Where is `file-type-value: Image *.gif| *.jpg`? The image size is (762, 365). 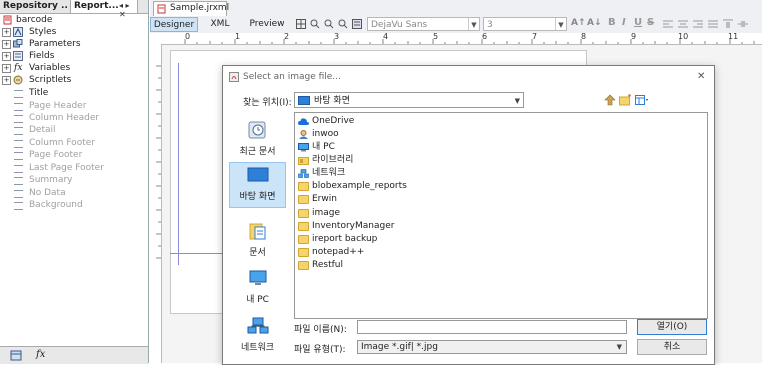
file-type-value: Image *.gif| *.jpg is located at coordinates (399, 347).